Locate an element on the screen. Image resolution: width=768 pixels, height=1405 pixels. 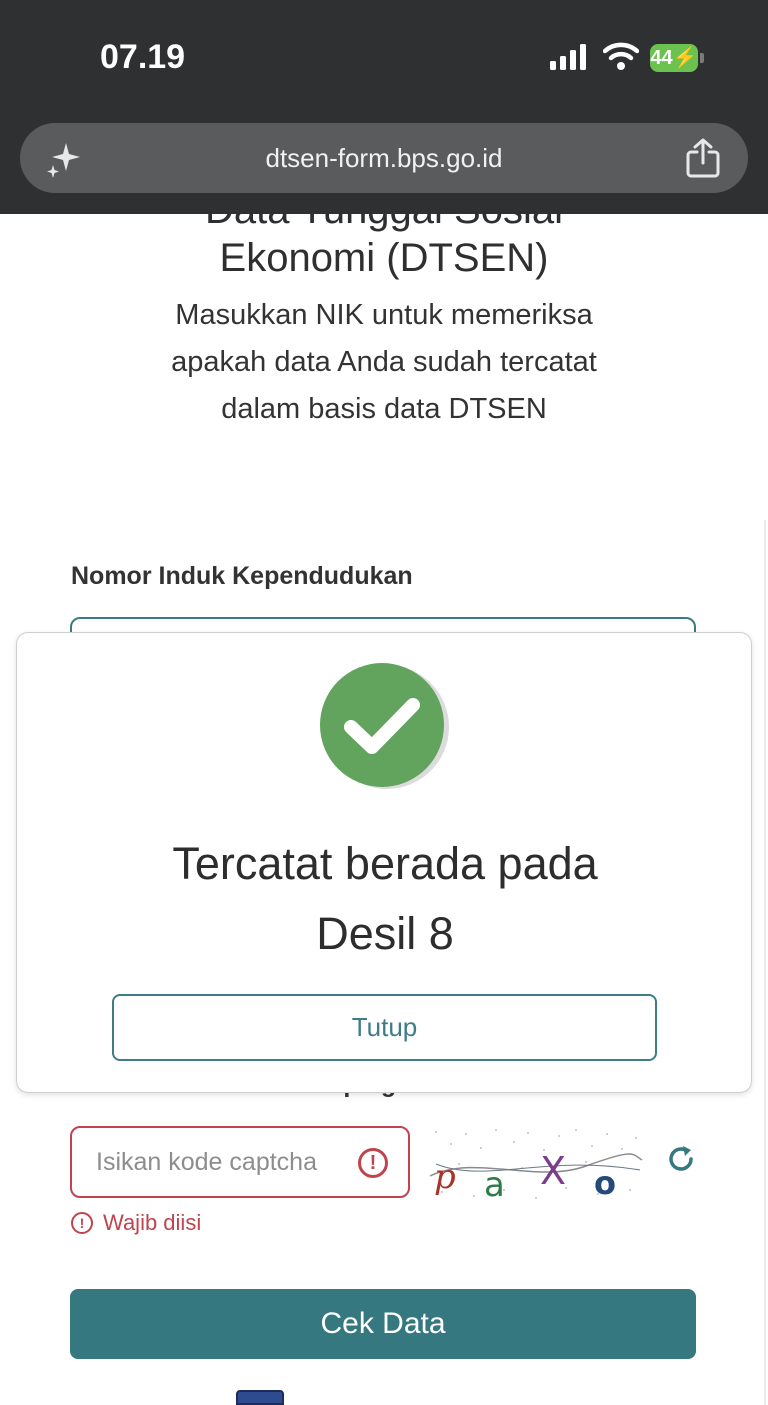
captcha-input: Isikan kode captcha ! is located at coordinates (240, 1162).